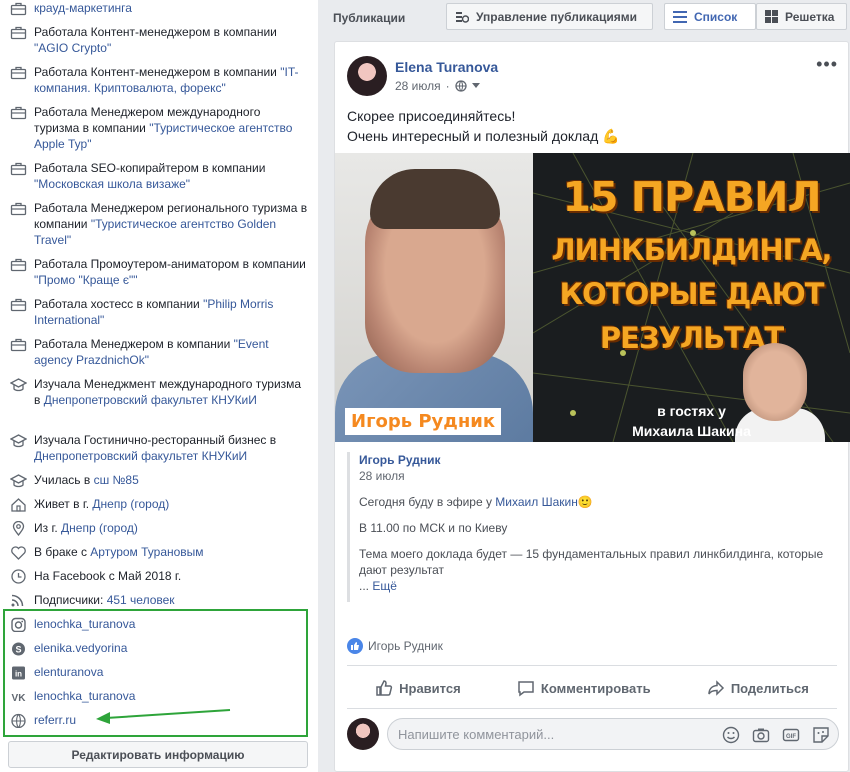 The image size is (850, 772). I want to click on grid-view-button: Решетка, so click(801, 16).